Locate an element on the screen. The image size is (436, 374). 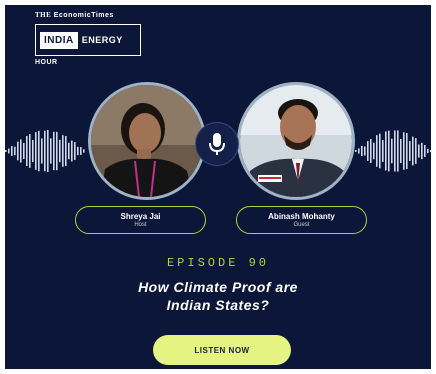
guest-name-tag: Abinash Mohanty Guest is located at coordinates (301, 220).